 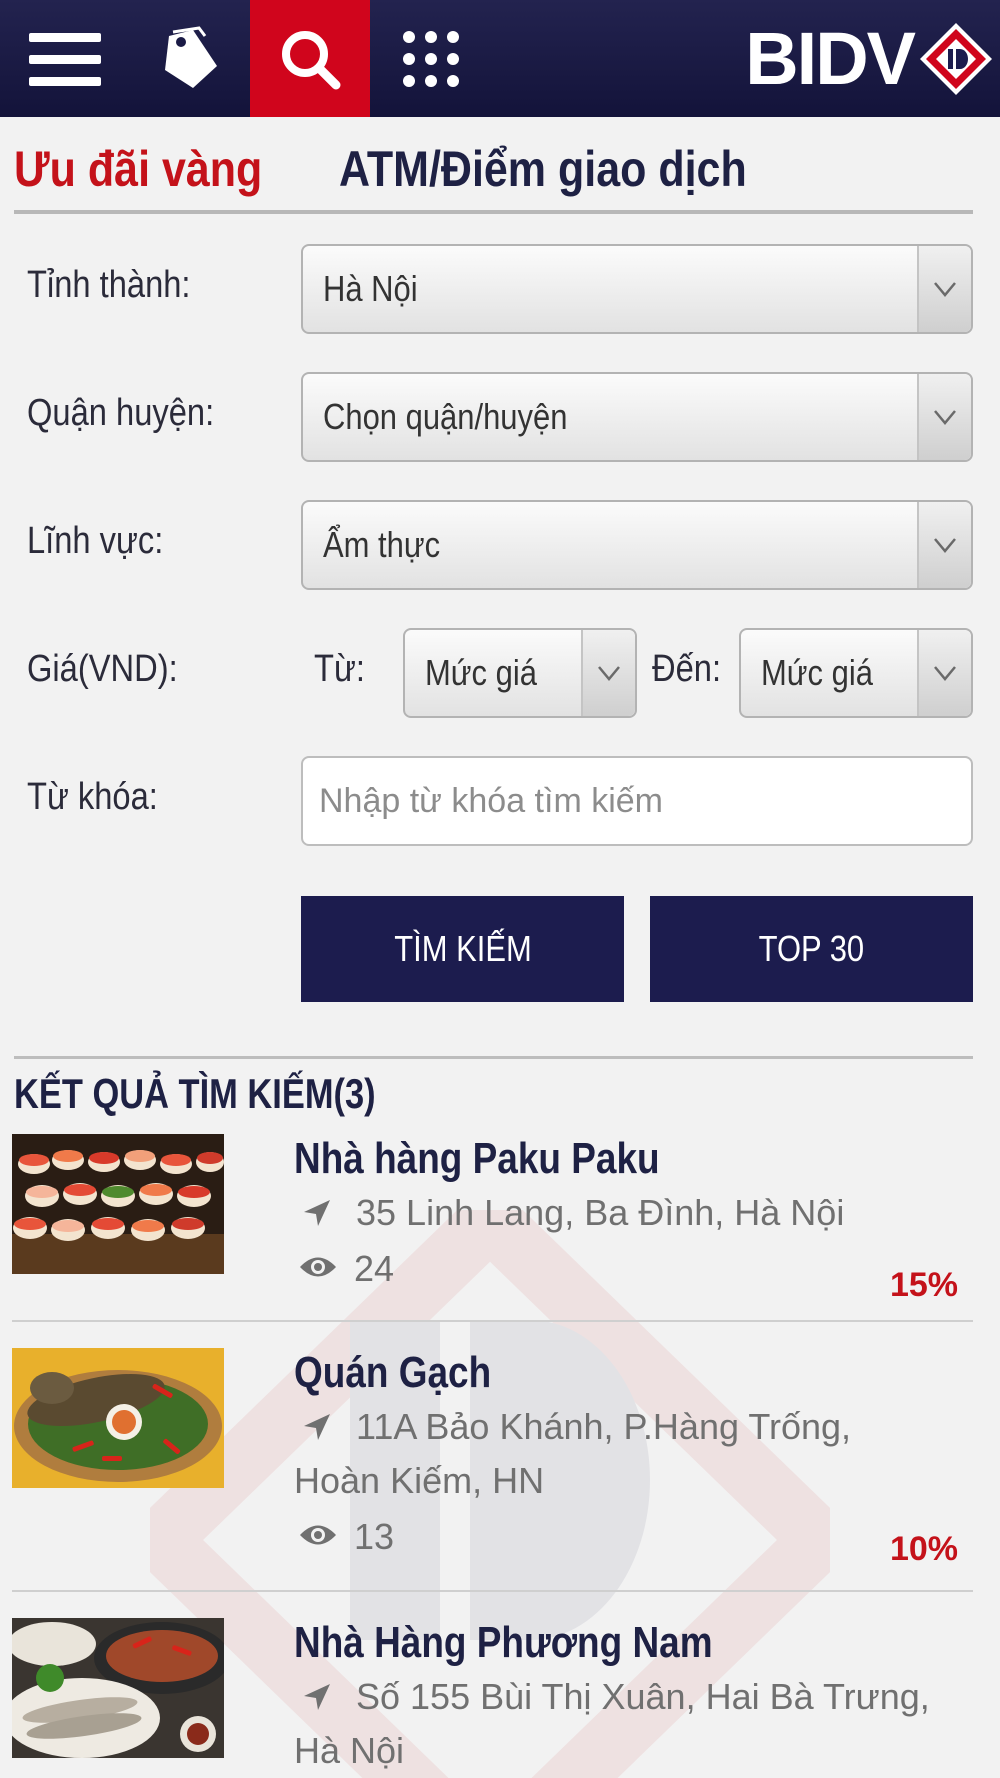 What do you see at coordinates (687, 669) in the screenshot?
I see `price-to-label: Đến:` at bounding box center [687, 669].